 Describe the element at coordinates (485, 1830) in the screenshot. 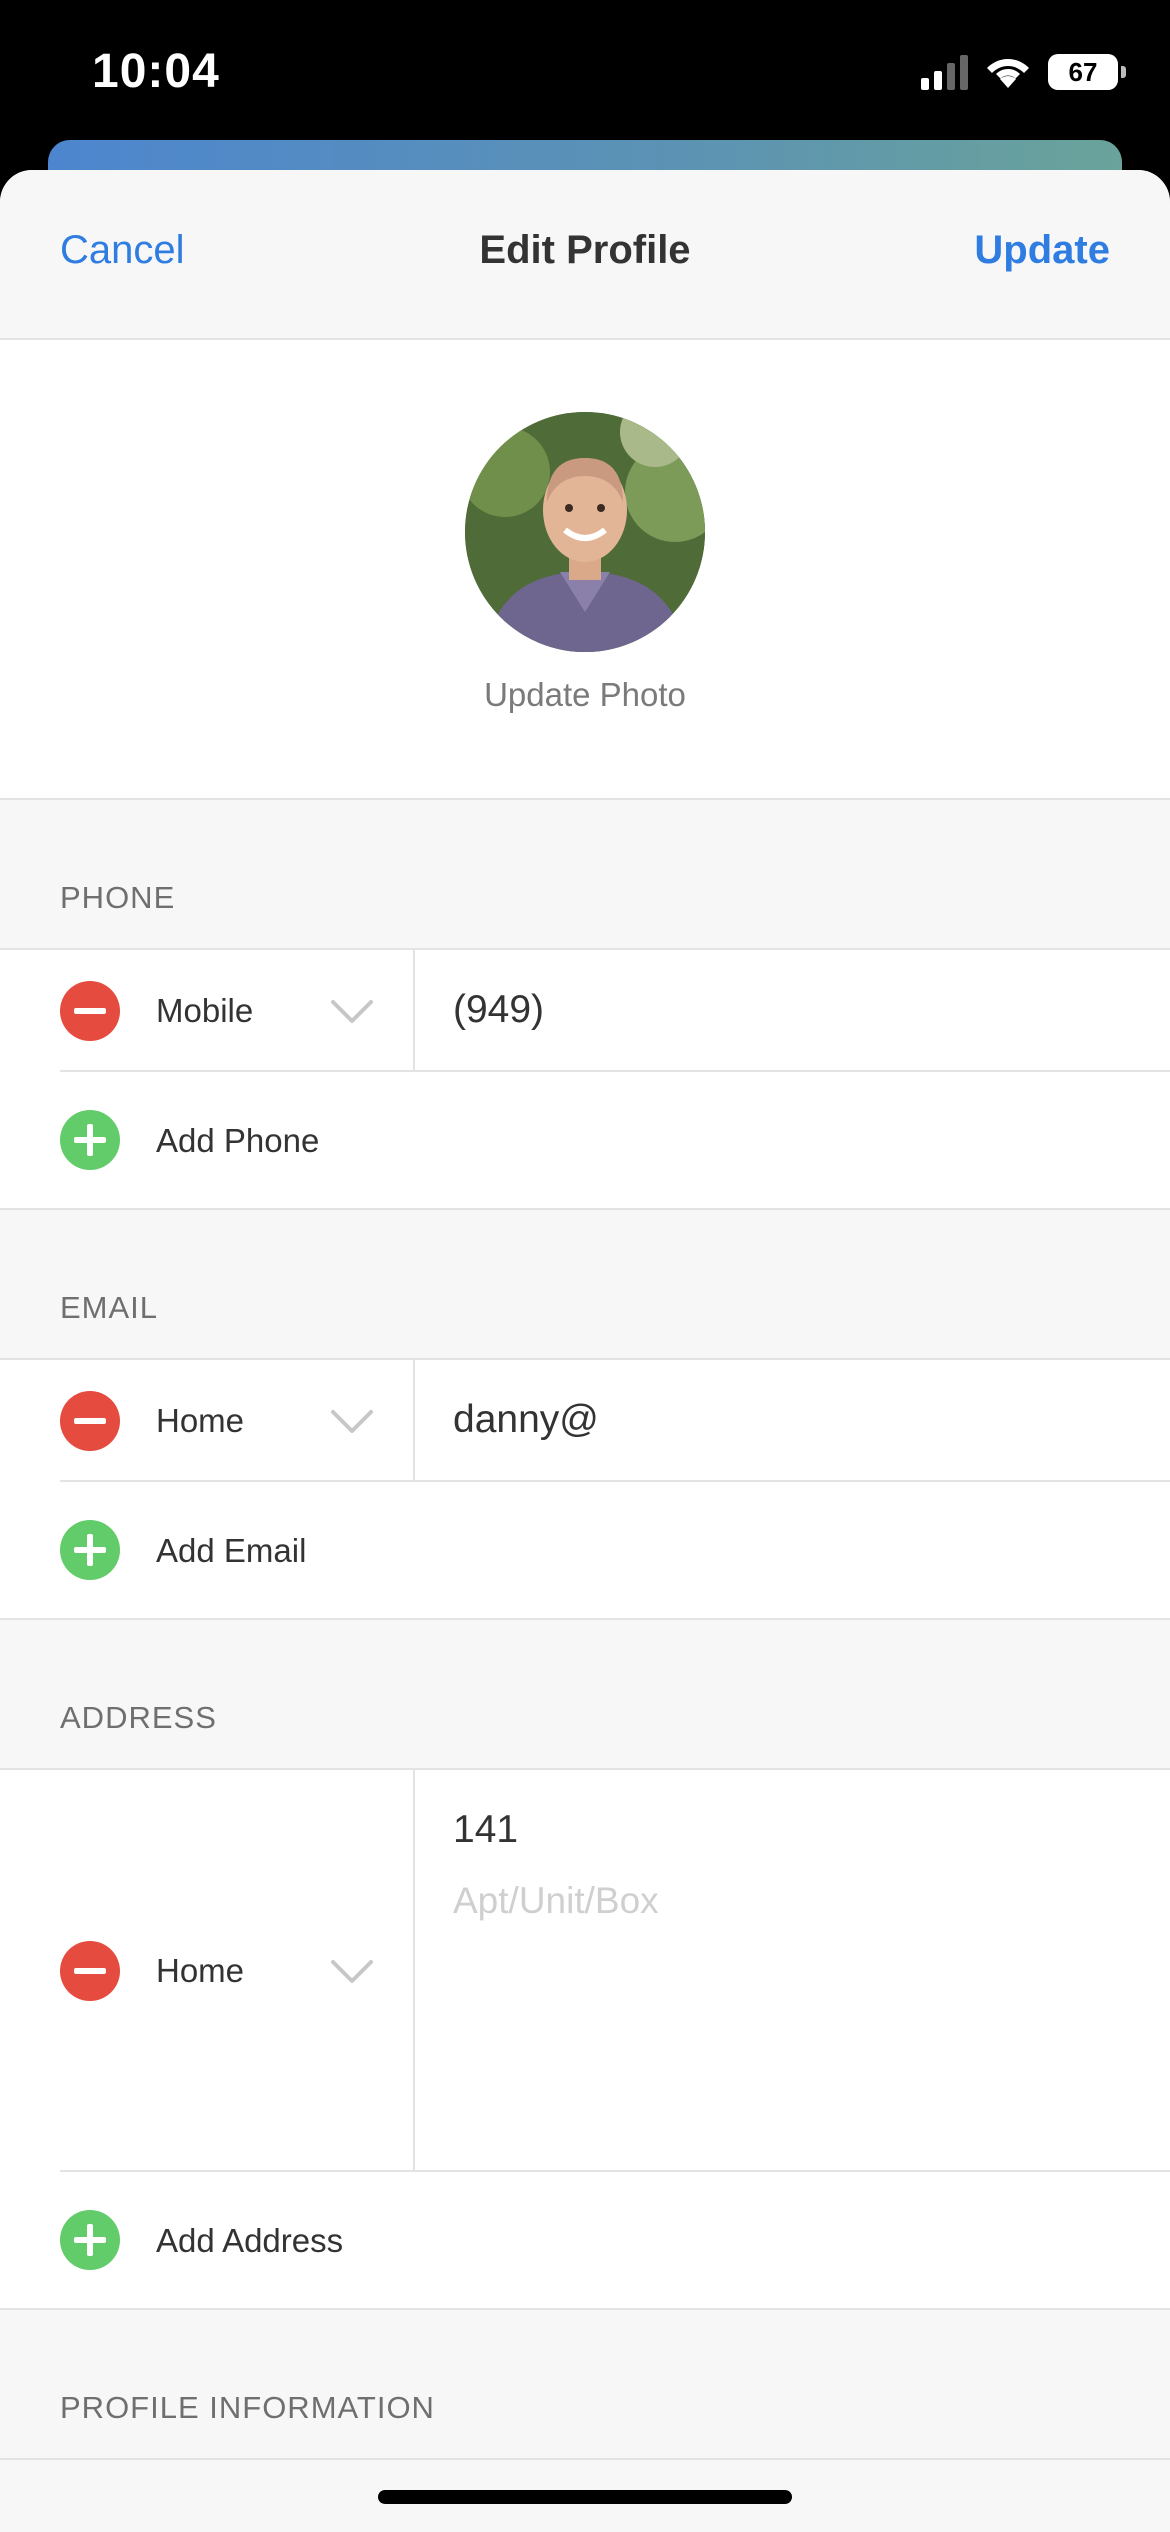

I see `street-address-field: 141` at that location.